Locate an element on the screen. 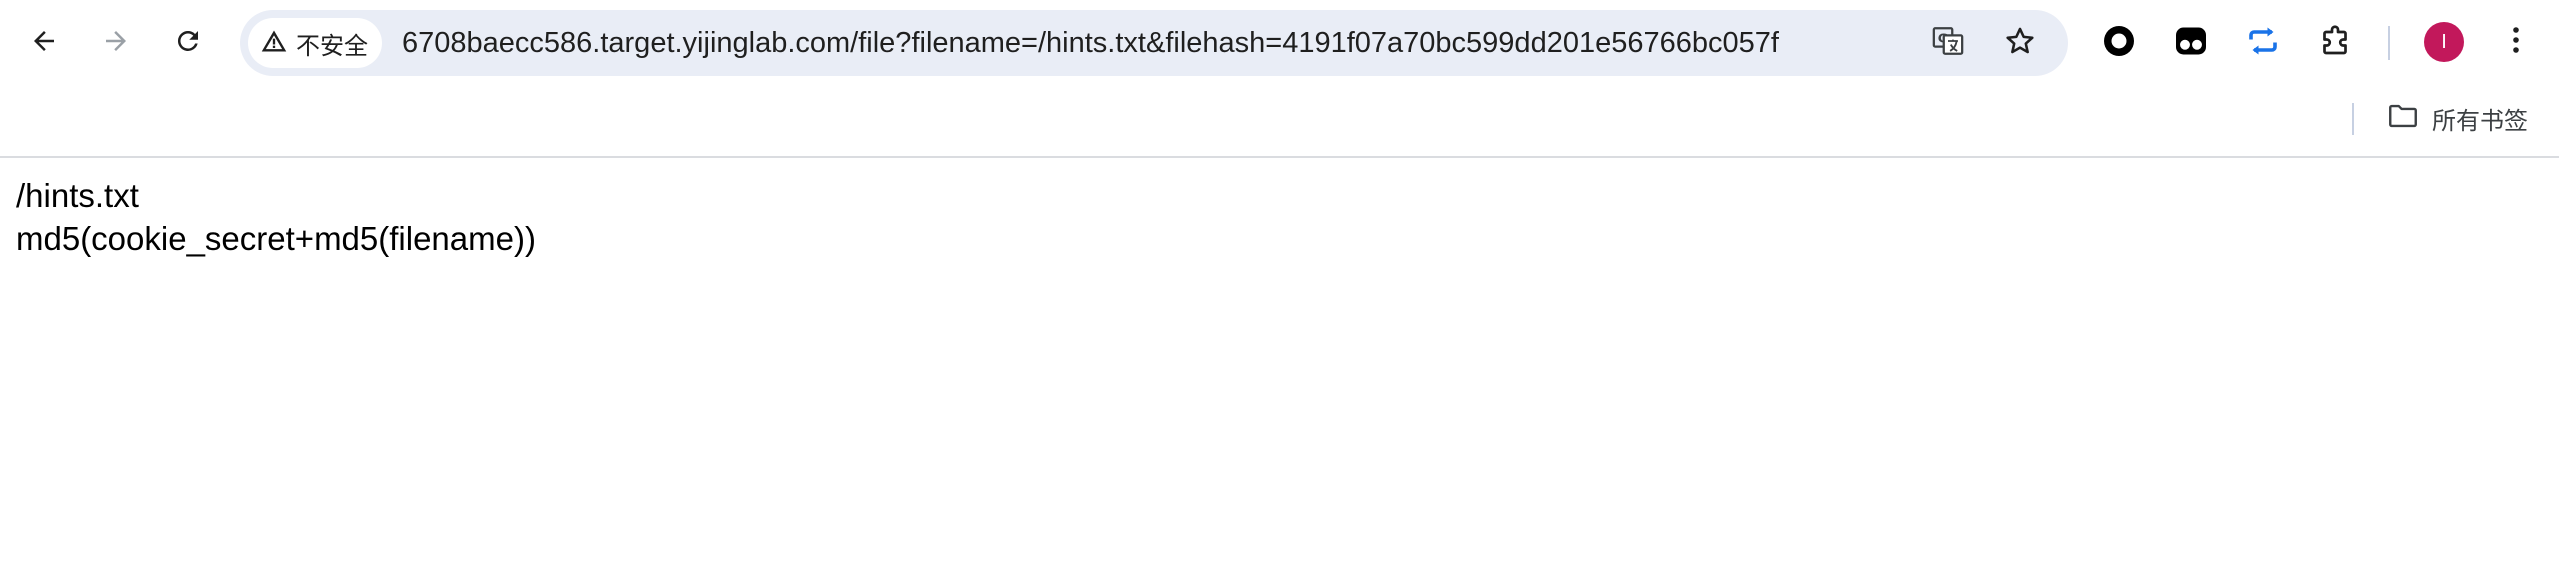  extensions-button is located at coordinates (2335, 43).